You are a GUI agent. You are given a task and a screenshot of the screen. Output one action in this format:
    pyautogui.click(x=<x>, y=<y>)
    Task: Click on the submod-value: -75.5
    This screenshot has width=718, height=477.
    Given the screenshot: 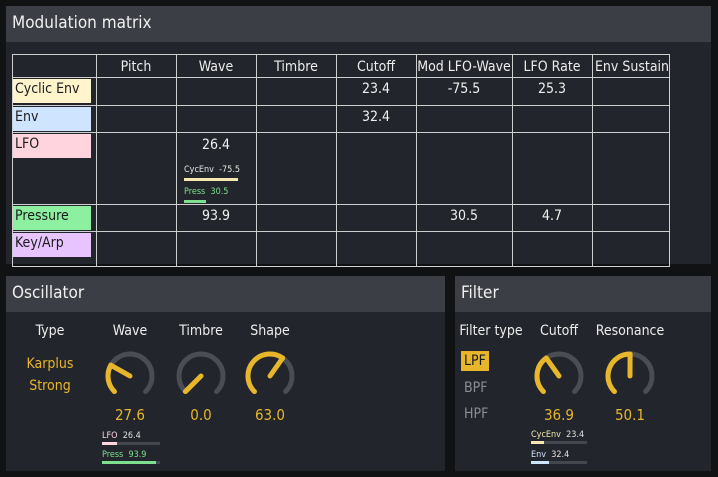 What is the action you would take?
    pyautogui.click(x=230, y=170)
    